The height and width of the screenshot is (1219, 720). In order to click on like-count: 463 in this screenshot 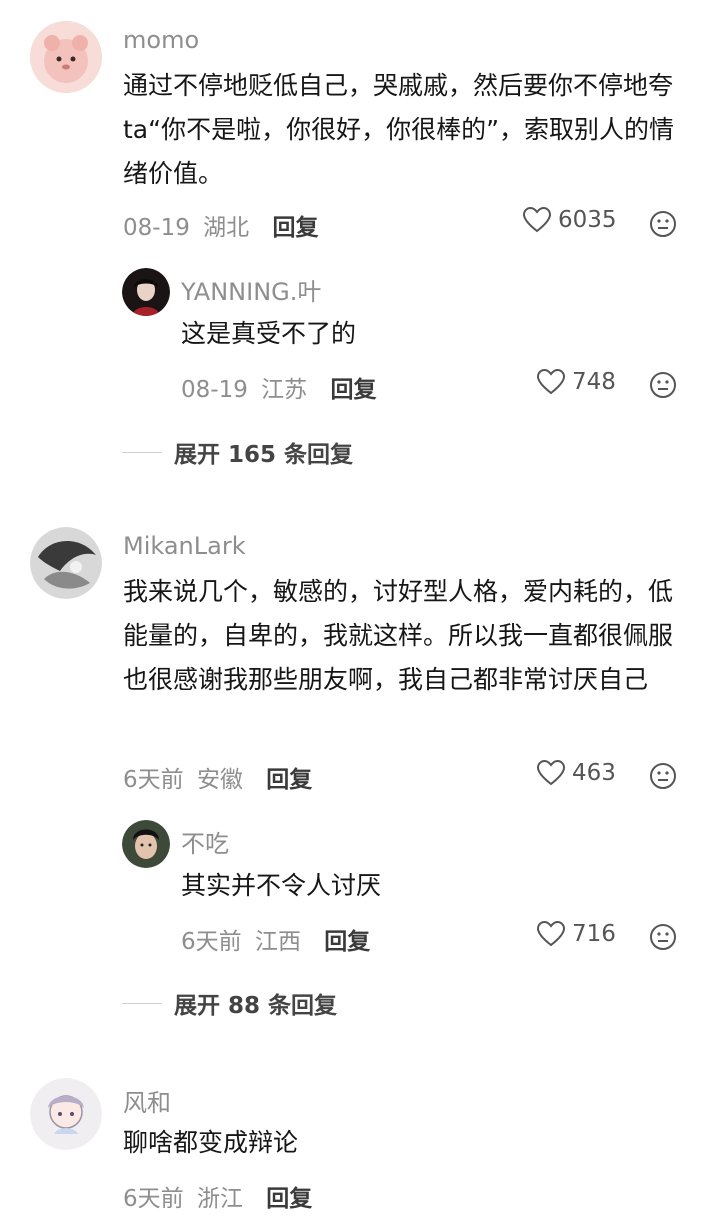, I will do `click(594, 773)`.